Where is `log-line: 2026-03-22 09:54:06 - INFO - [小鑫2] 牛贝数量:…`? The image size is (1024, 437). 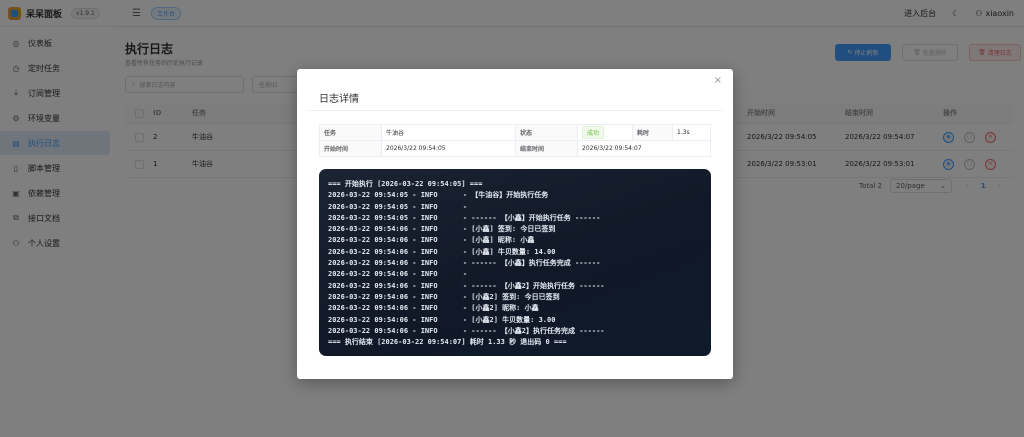
log-line: 2026-03-22 09:54:06 - INFO - [小鑫2] 牛贝数量:… is located at coordinates (442, 319).